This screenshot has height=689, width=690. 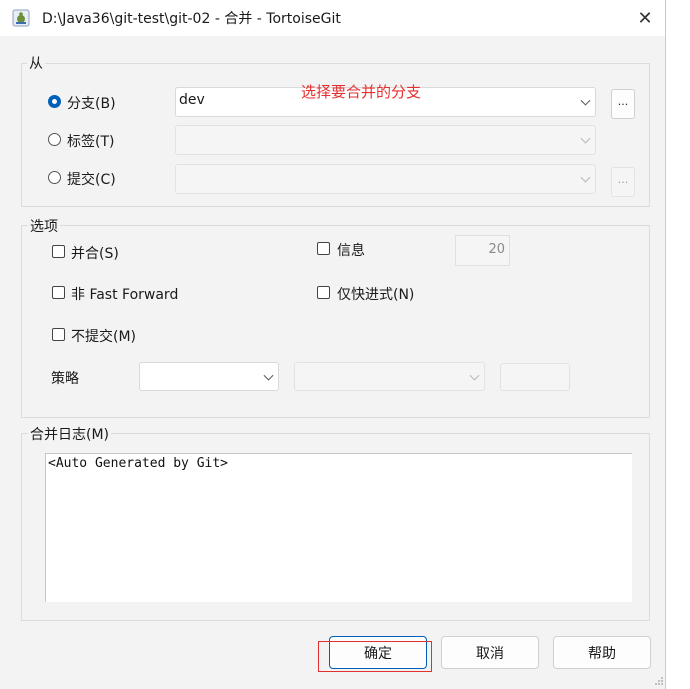 What do you see at coordinates (36, 63) in the screenshot?
I see `from-group-label: 从` at bounding box center [36, 63].